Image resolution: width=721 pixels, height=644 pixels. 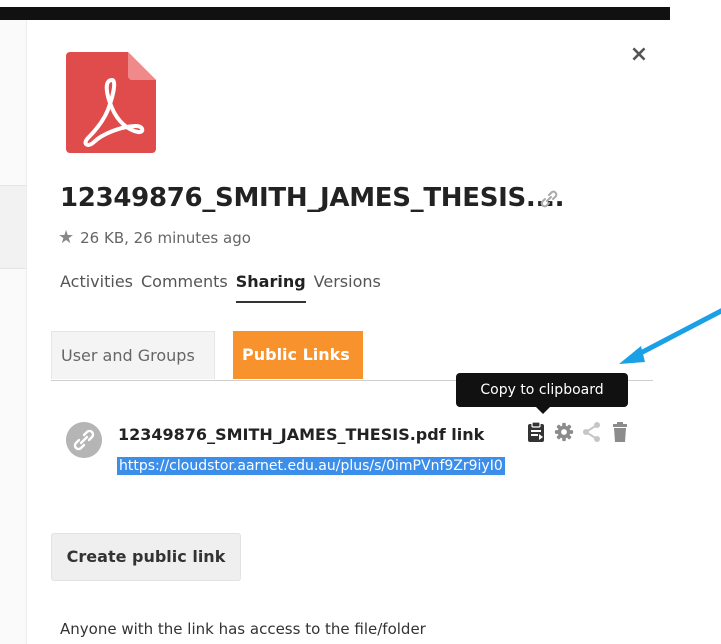 What do you see at coordinates (347, 287) in the screenshot?
I see `tab-versions: Versions` at bounding box center [347, 287].